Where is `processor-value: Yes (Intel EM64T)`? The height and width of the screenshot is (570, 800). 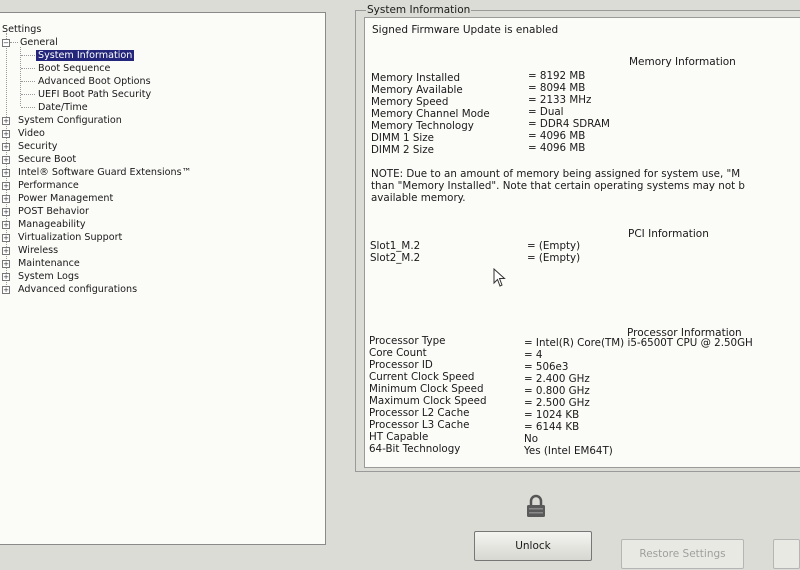 processor-value: Yes (Intel EM64T) is located at coordinates (568, 451).